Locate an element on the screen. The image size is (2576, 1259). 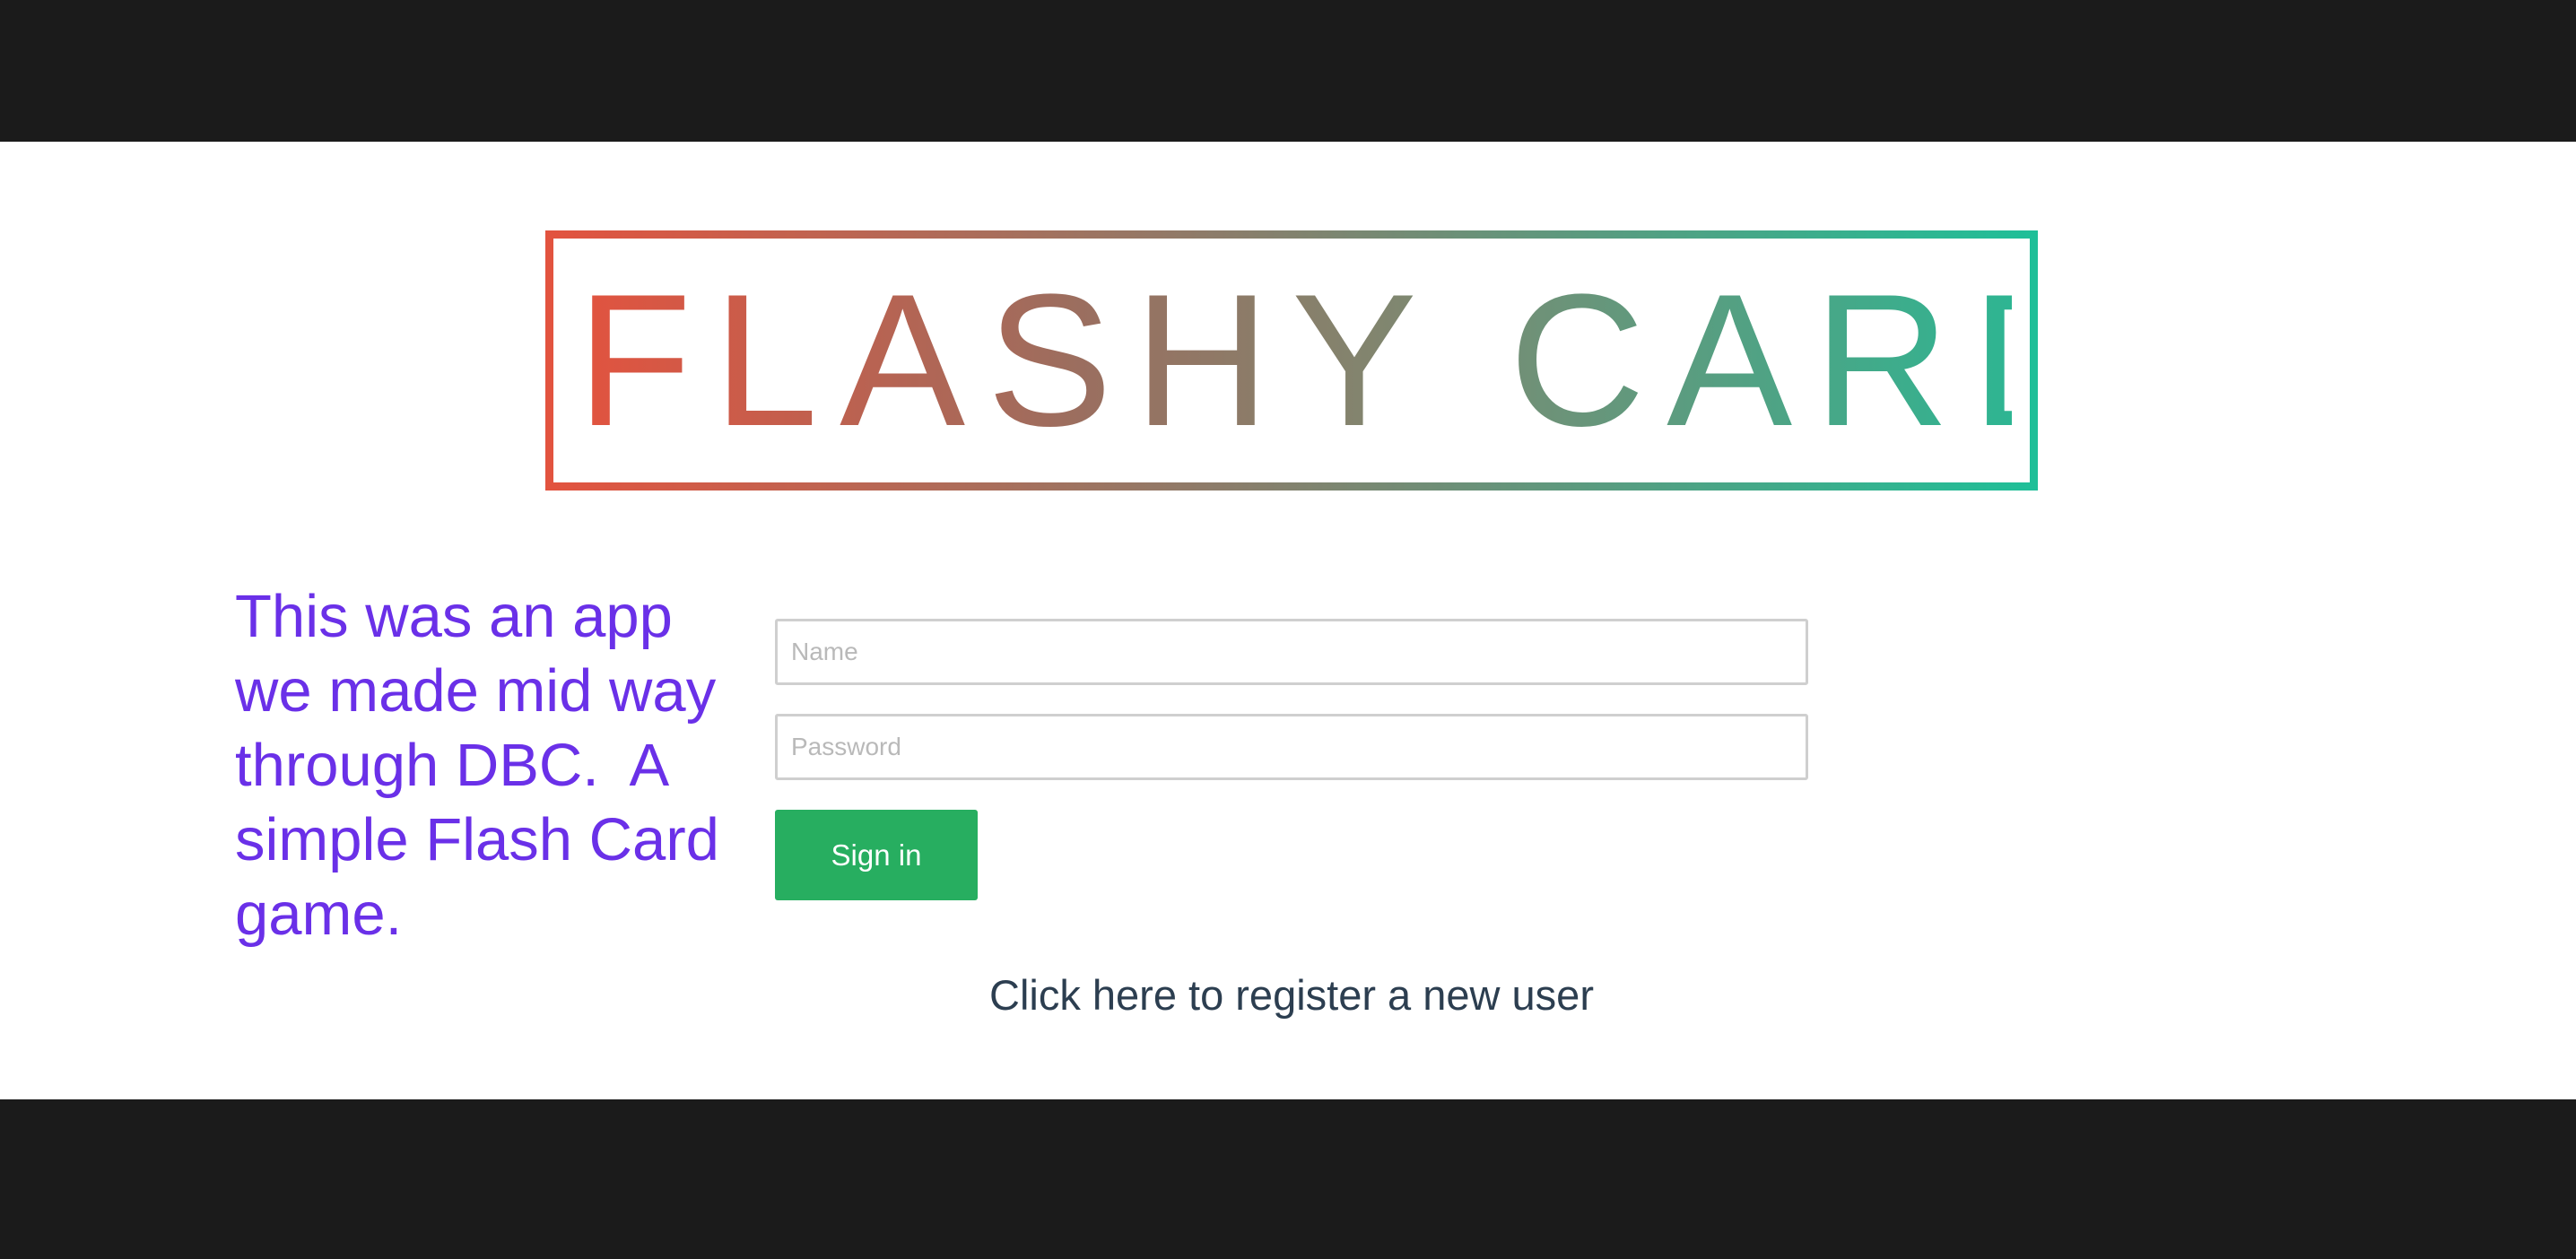
logo-title: FLASHY CARDS is located at coordinates (1426, 360).